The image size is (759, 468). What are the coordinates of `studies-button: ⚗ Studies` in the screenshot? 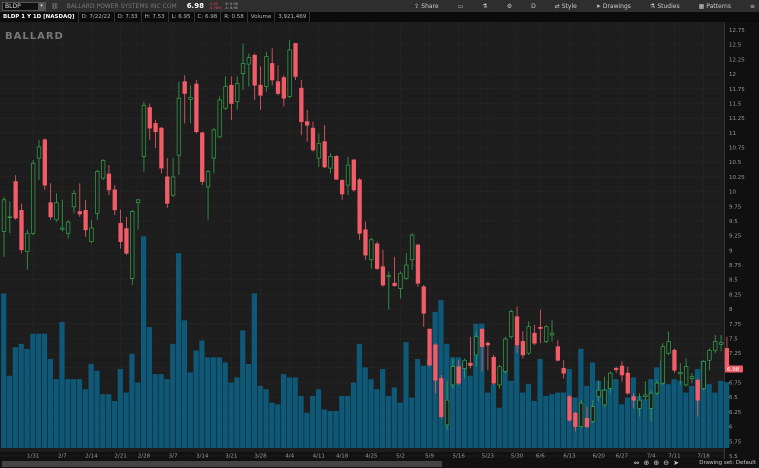 It's located at (665, 6).